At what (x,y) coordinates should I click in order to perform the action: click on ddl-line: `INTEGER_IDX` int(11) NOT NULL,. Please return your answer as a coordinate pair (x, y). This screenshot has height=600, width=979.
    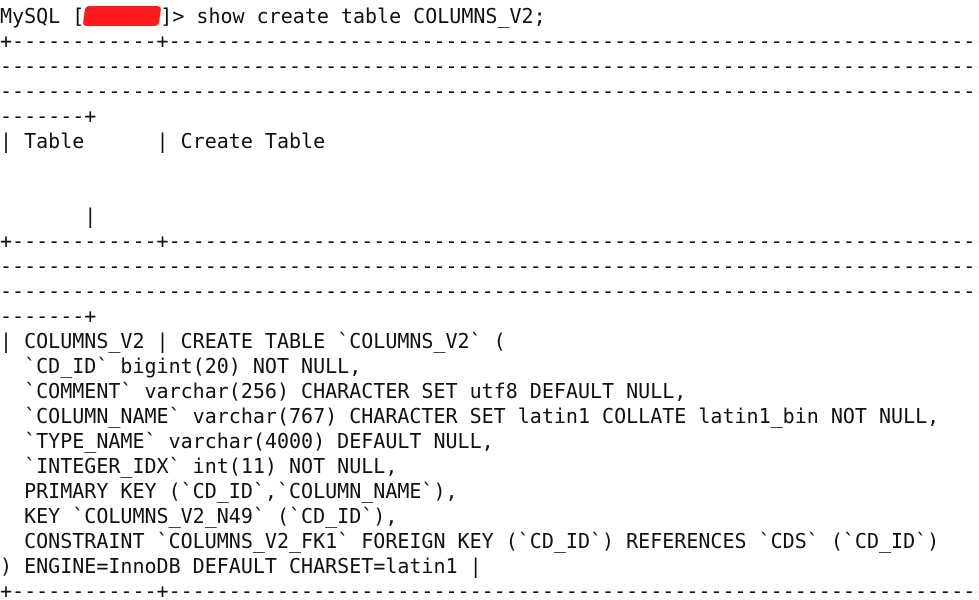
    Looking at the image, I should click on (199, 466).